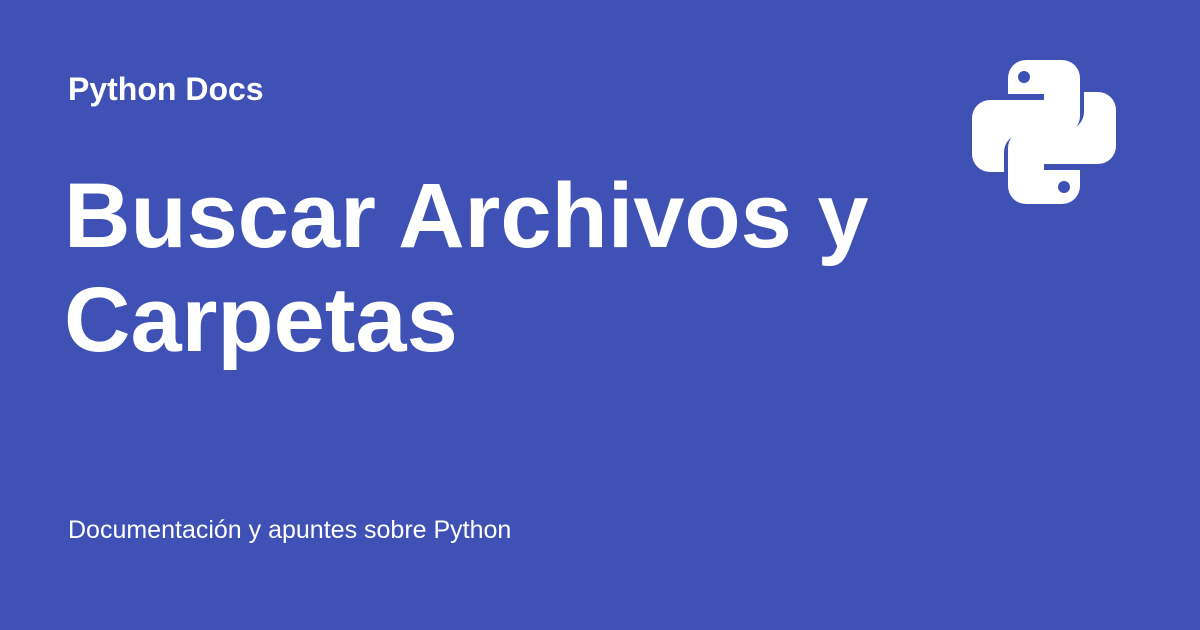 The image size is (1200, 630). I want to click on site-tagline: Documentación y apuntes sobre Python, so click(290, 530).